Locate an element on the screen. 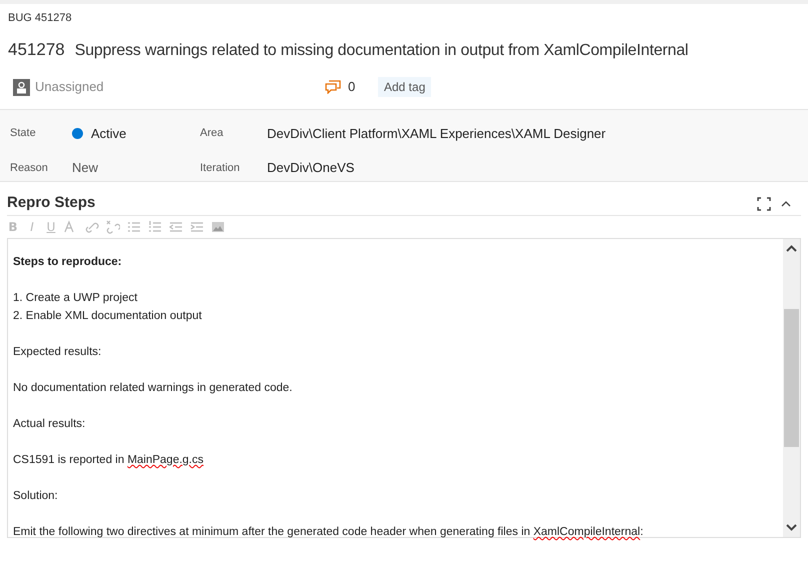 The width and height of the screenshot is (808, 563). scrollbar is located at coordinates (791, 388).